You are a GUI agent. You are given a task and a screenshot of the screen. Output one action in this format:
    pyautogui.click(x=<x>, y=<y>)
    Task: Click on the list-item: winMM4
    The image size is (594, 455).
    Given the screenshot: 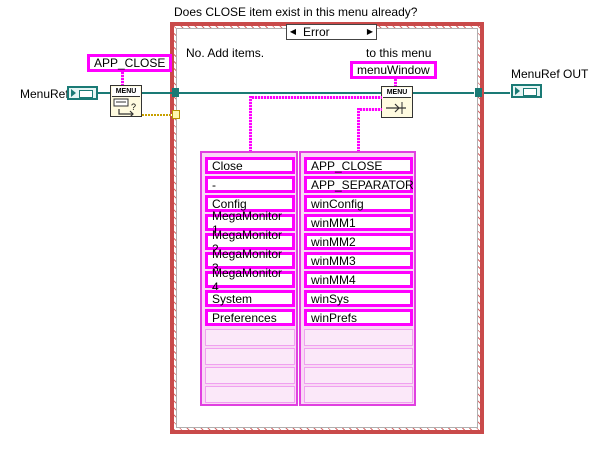 What is the action you would take?
    pyautogui.click(x=358, y=279)
    